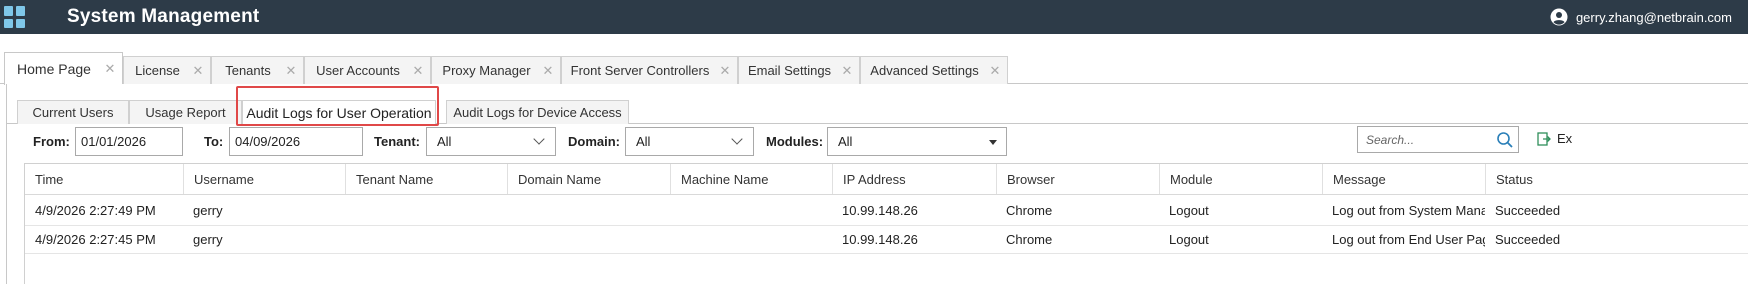 The image size is (1748, 284). What do you see at coordinates (917, 141) in the screenshot?
I see `modules-select: All` at bounding box center [917, 141].